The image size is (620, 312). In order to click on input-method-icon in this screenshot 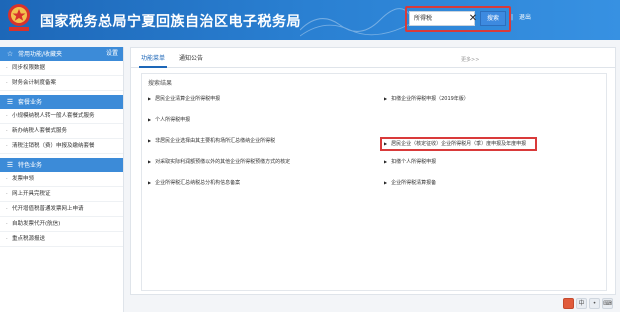, I will do `click(568, 303)`.